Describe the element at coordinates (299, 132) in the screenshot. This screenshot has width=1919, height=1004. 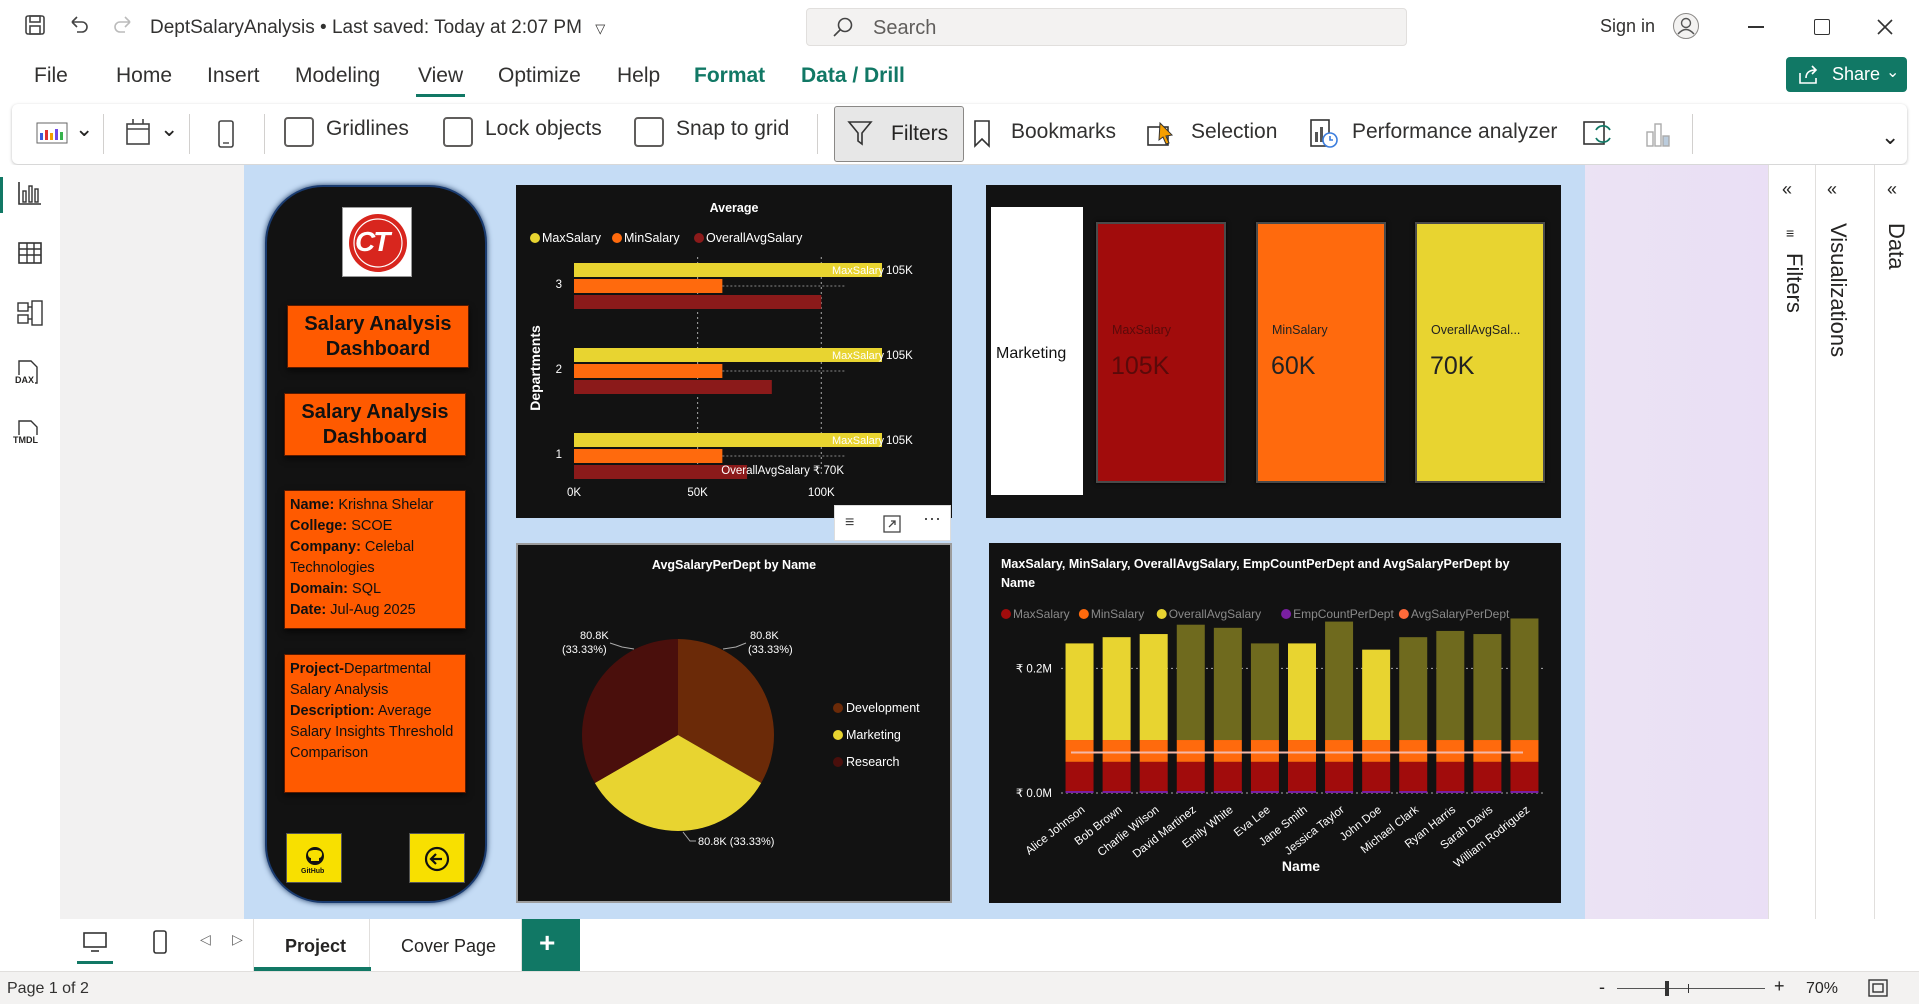
I see `gridlines-checkbox` at that location.